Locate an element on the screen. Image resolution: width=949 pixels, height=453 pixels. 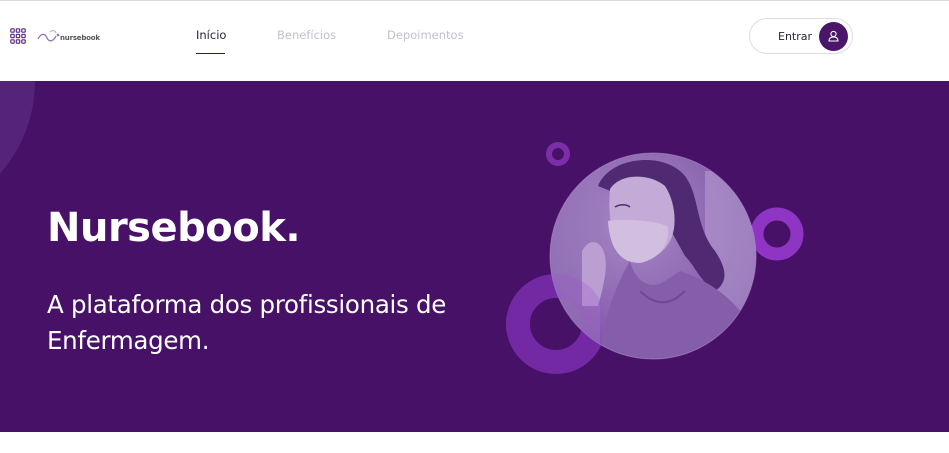
decorative-ring-small is located at coordinates (558, 154).